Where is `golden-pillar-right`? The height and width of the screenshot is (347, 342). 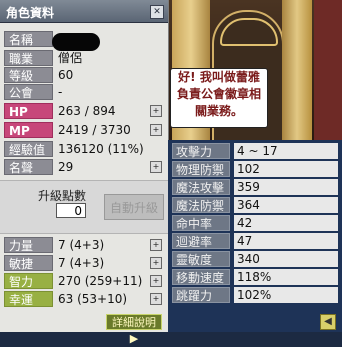
golden-pillar-right is located at coordinates (297, 70).